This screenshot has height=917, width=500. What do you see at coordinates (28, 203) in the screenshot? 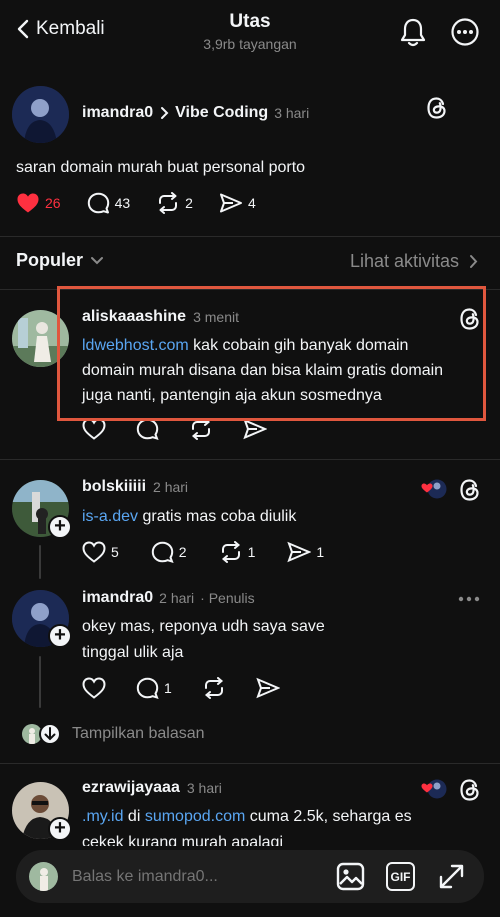
I see `heart-filled-icon` at bounding box center [28, 203].